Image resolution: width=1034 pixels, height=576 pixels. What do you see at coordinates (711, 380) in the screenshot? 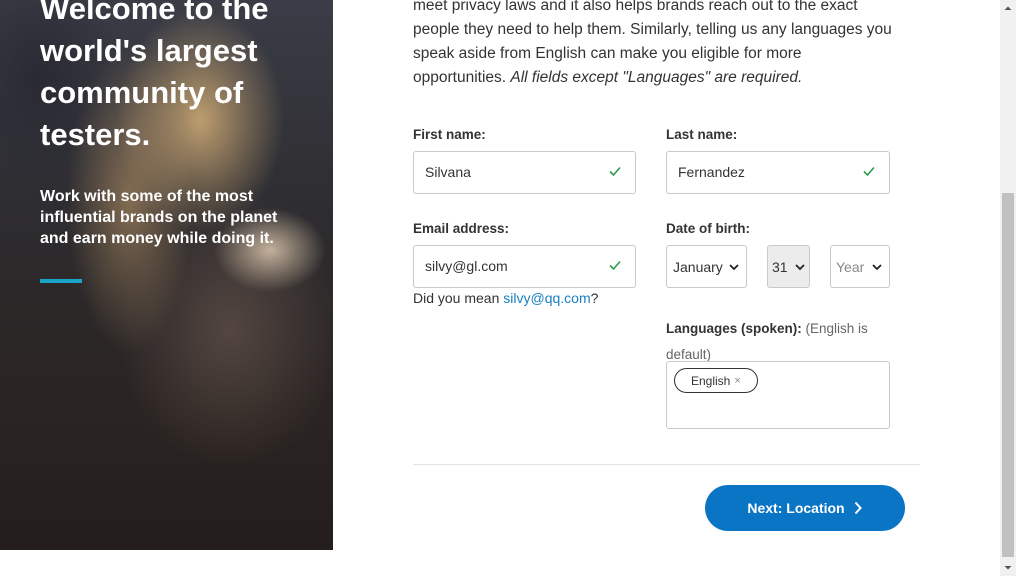
I see `language-tag-label: English` at bounding box center [711, 380].